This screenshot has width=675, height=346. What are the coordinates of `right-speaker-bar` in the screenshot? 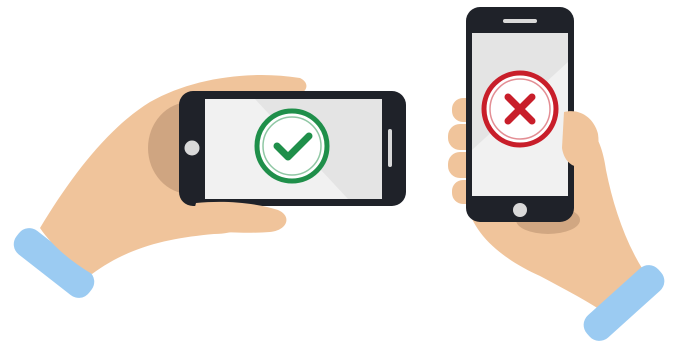 It's located at (520, 21).